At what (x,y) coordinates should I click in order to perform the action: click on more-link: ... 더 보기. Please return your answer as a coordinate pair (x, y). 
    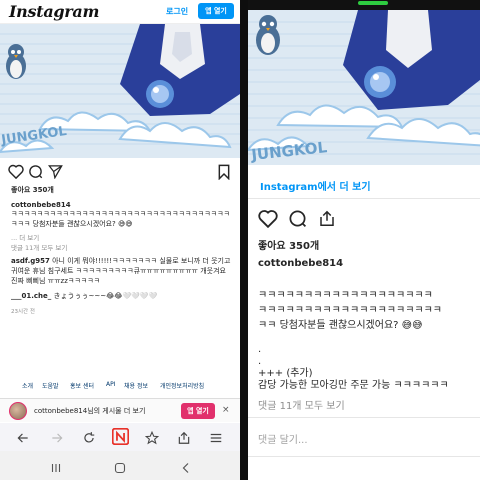
    Looking at the image, I should click on (25, 237).